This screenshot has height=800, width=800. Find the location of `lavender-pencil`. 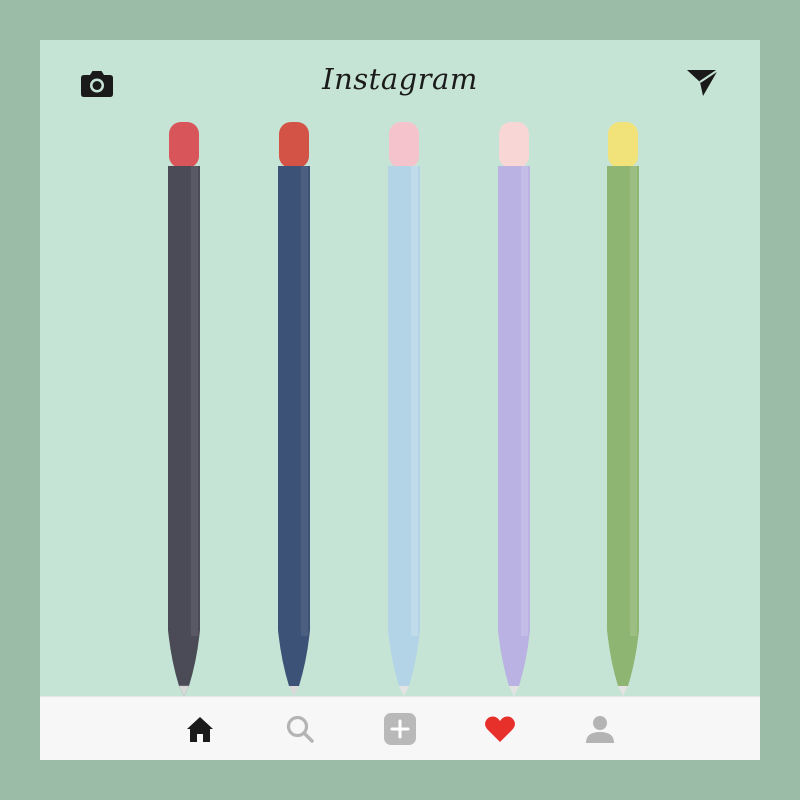

lavender-pencil is located at coordinates (514, 409).